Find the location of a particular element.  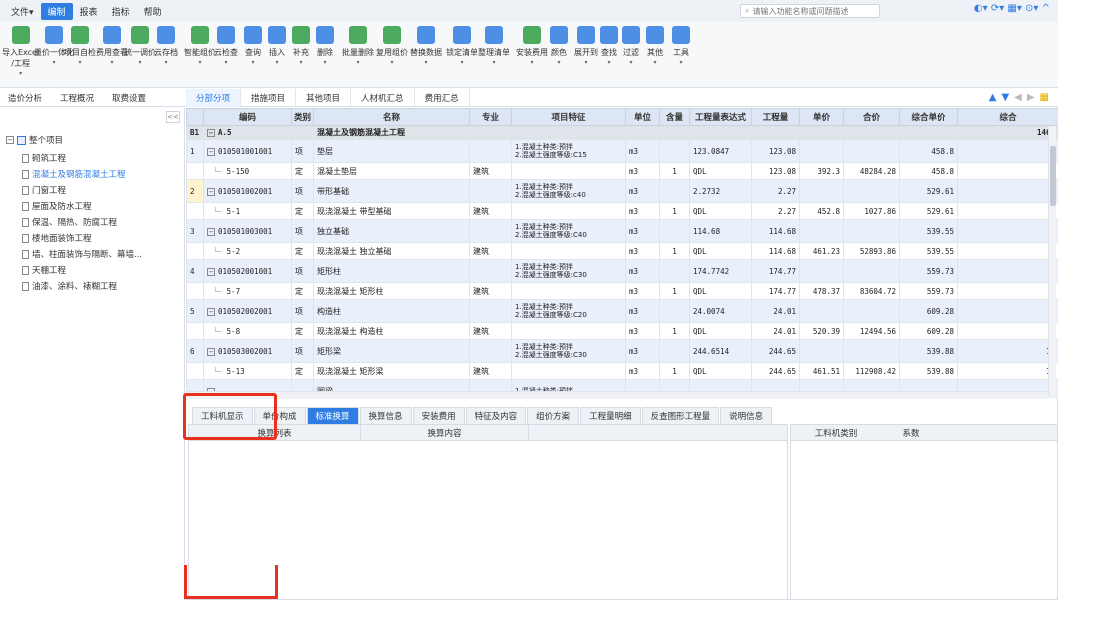

name-cell: 现浇混凝土 独立基础 is located at coordinates (391, 251).